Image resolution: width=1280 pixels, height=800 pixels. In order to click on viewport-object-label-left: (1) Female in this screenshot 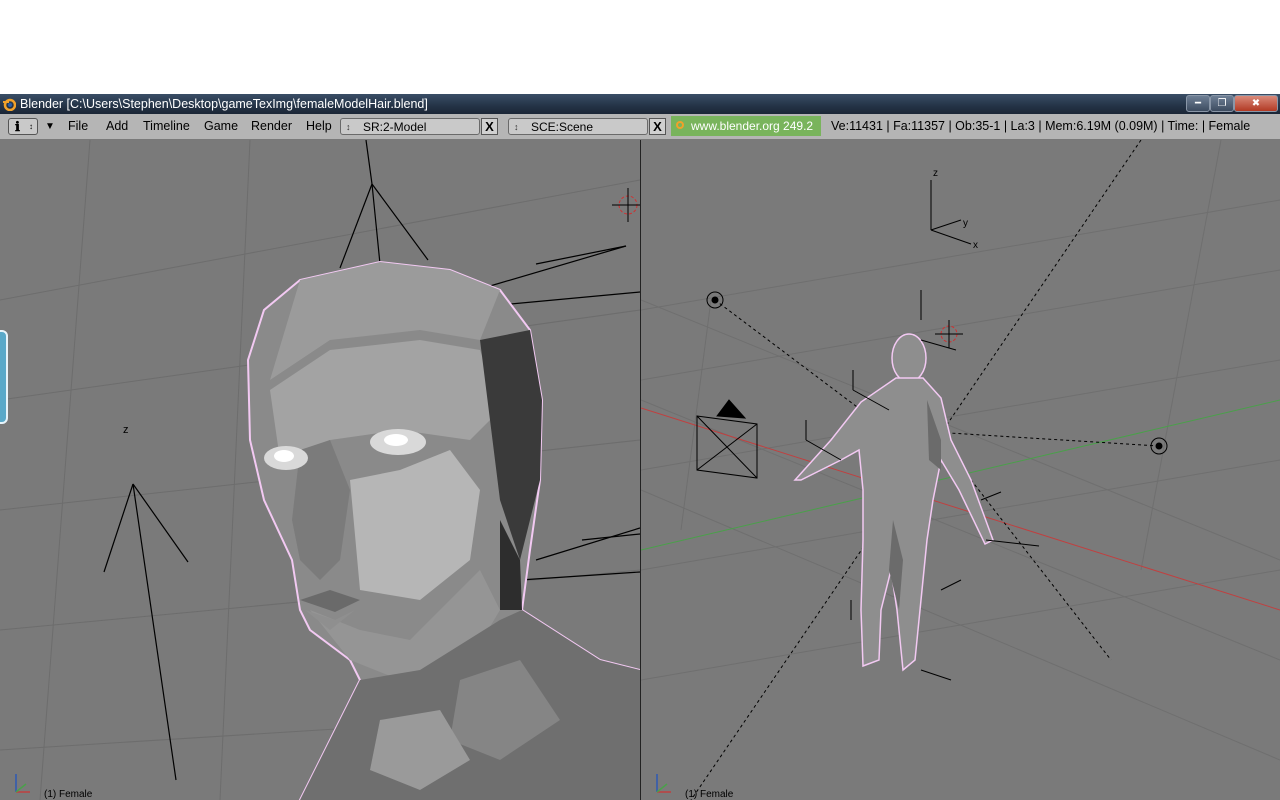, I will do `click(68, 794)`.